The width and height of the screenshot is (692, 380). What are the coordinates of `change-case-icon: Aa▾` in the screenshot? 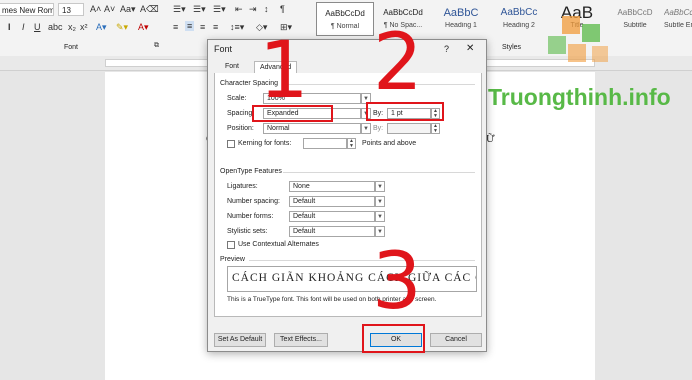 It's located at (128, 9).